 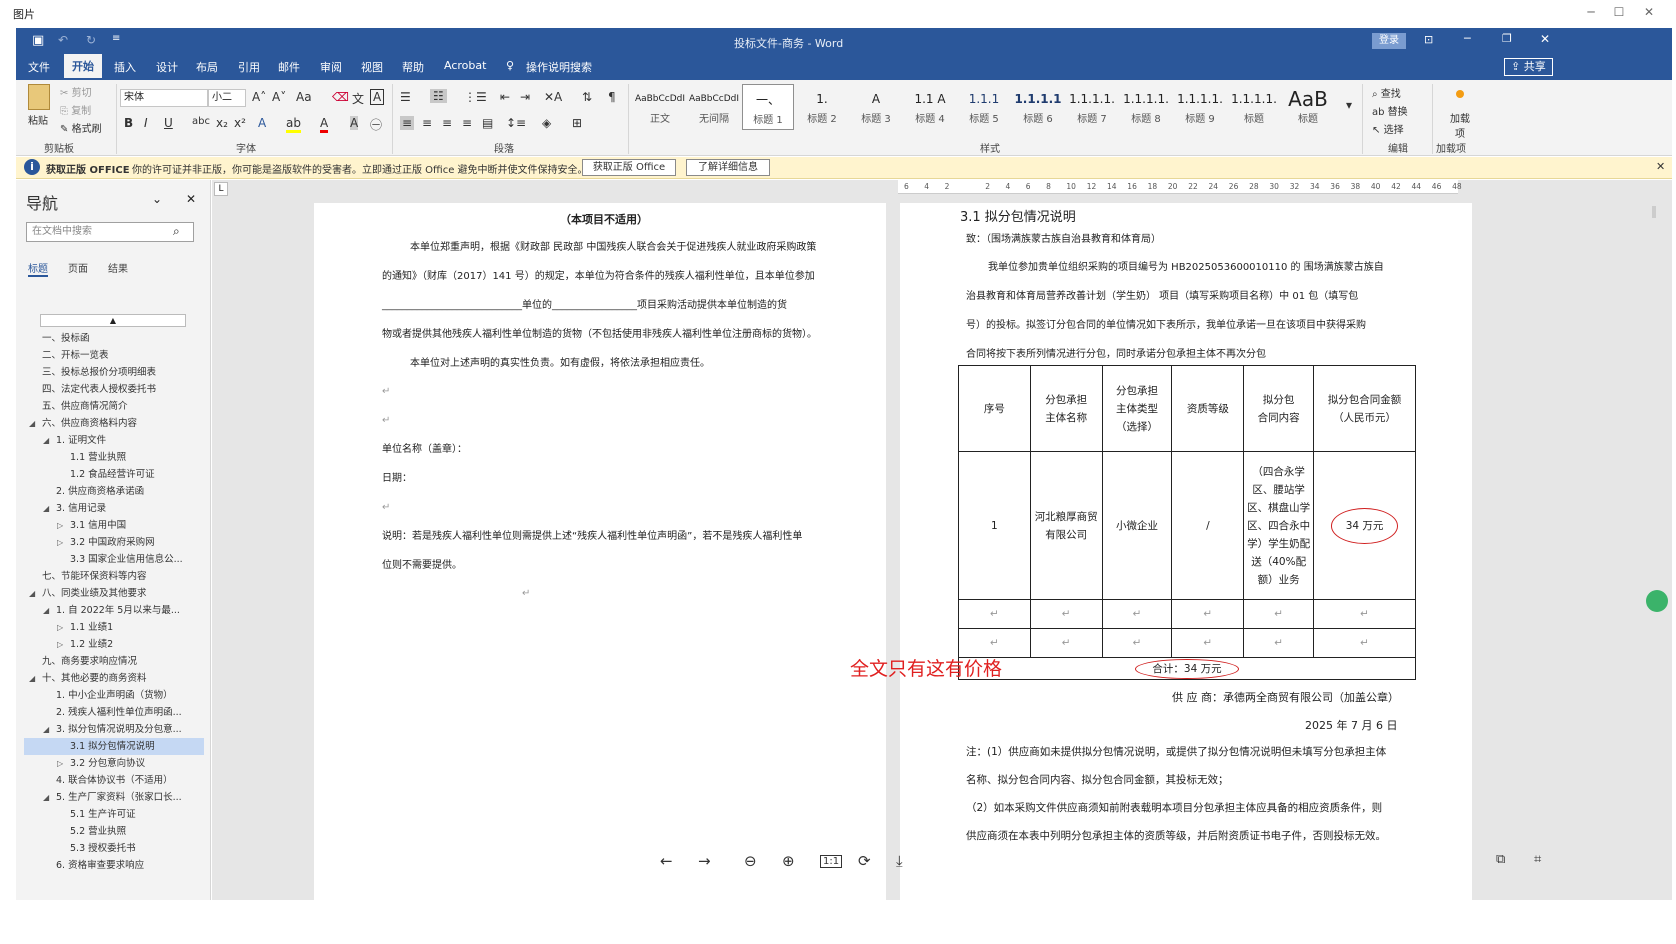 I want to click on nav-options-icon: ⌄, so click(x=157, y=199).